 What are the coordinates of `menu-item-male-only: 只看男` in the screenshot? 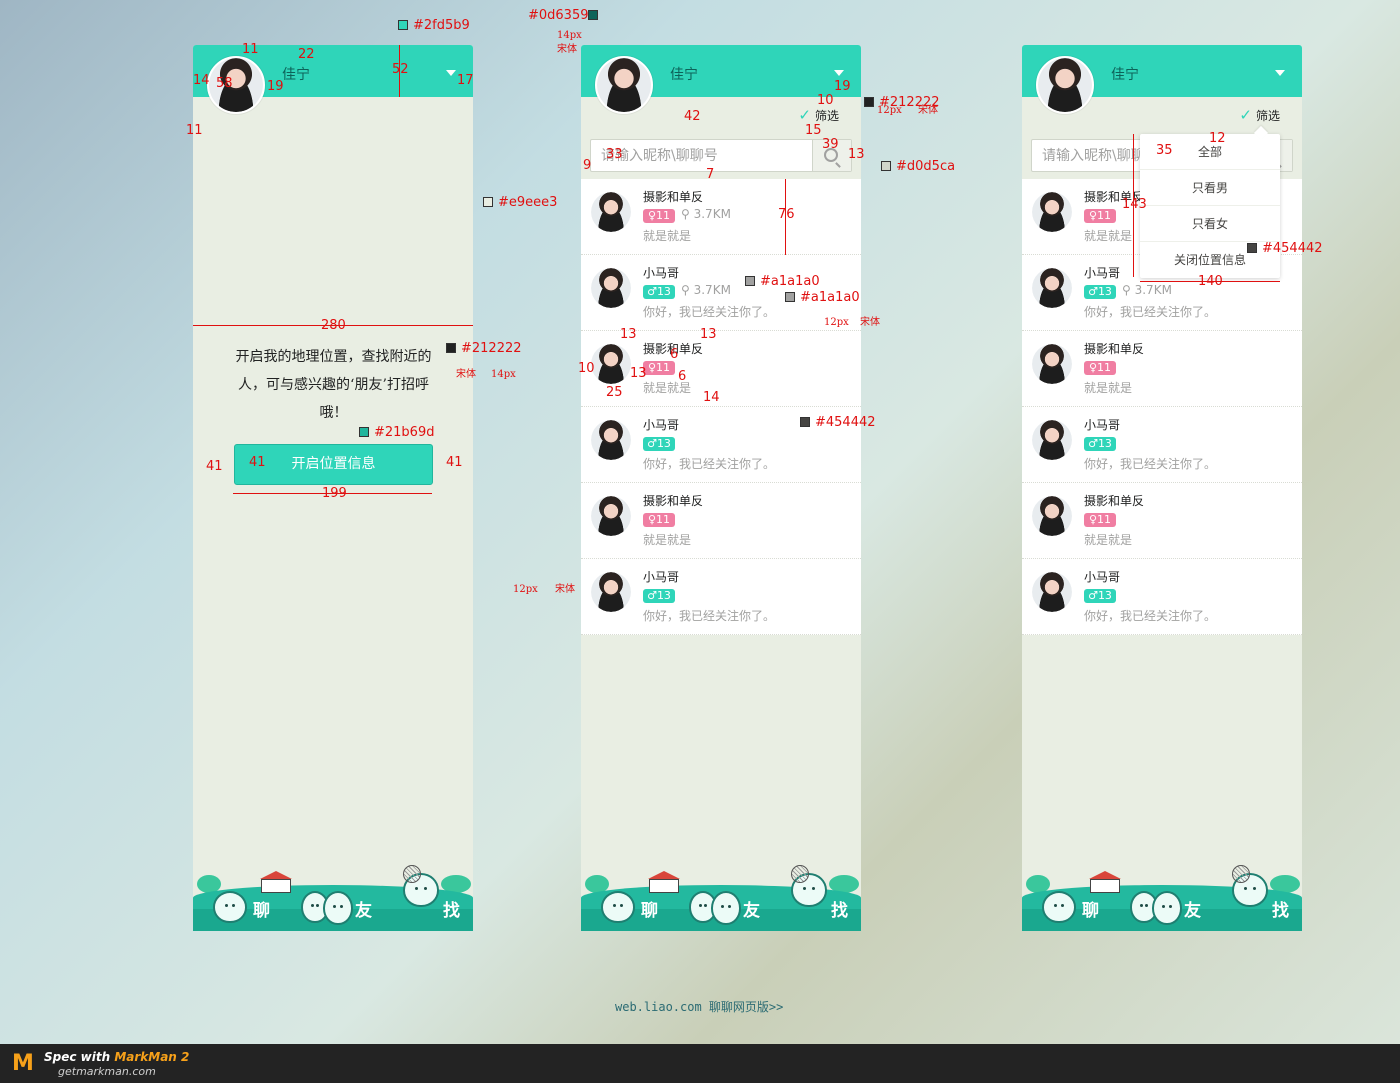 It's located at (1210, 188).